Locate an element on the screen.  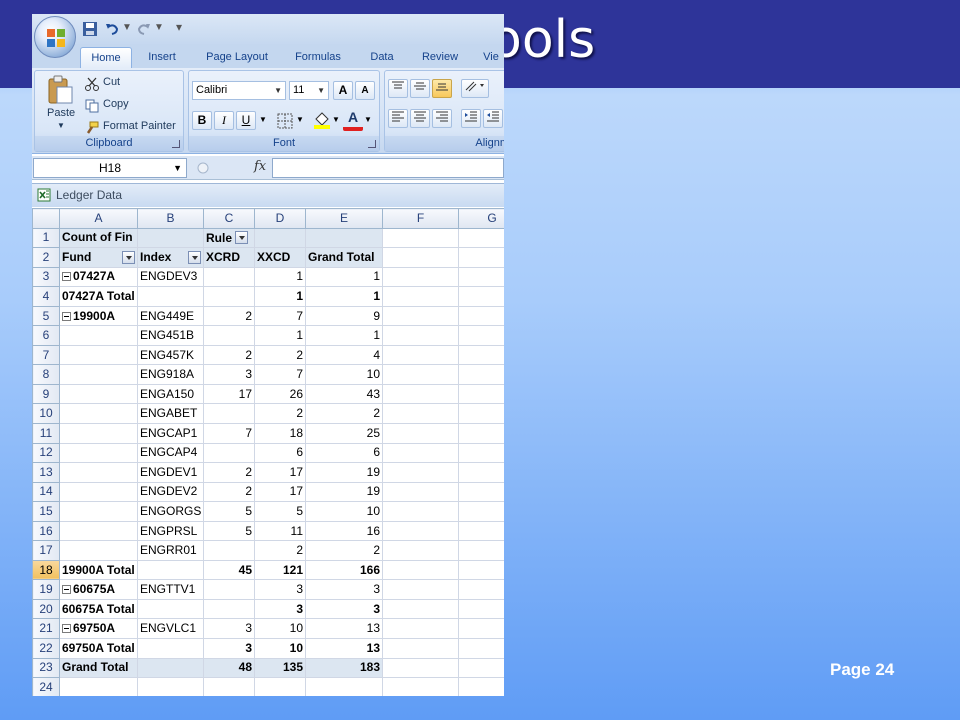
cell-f15 is located at coordinates (420, 511).